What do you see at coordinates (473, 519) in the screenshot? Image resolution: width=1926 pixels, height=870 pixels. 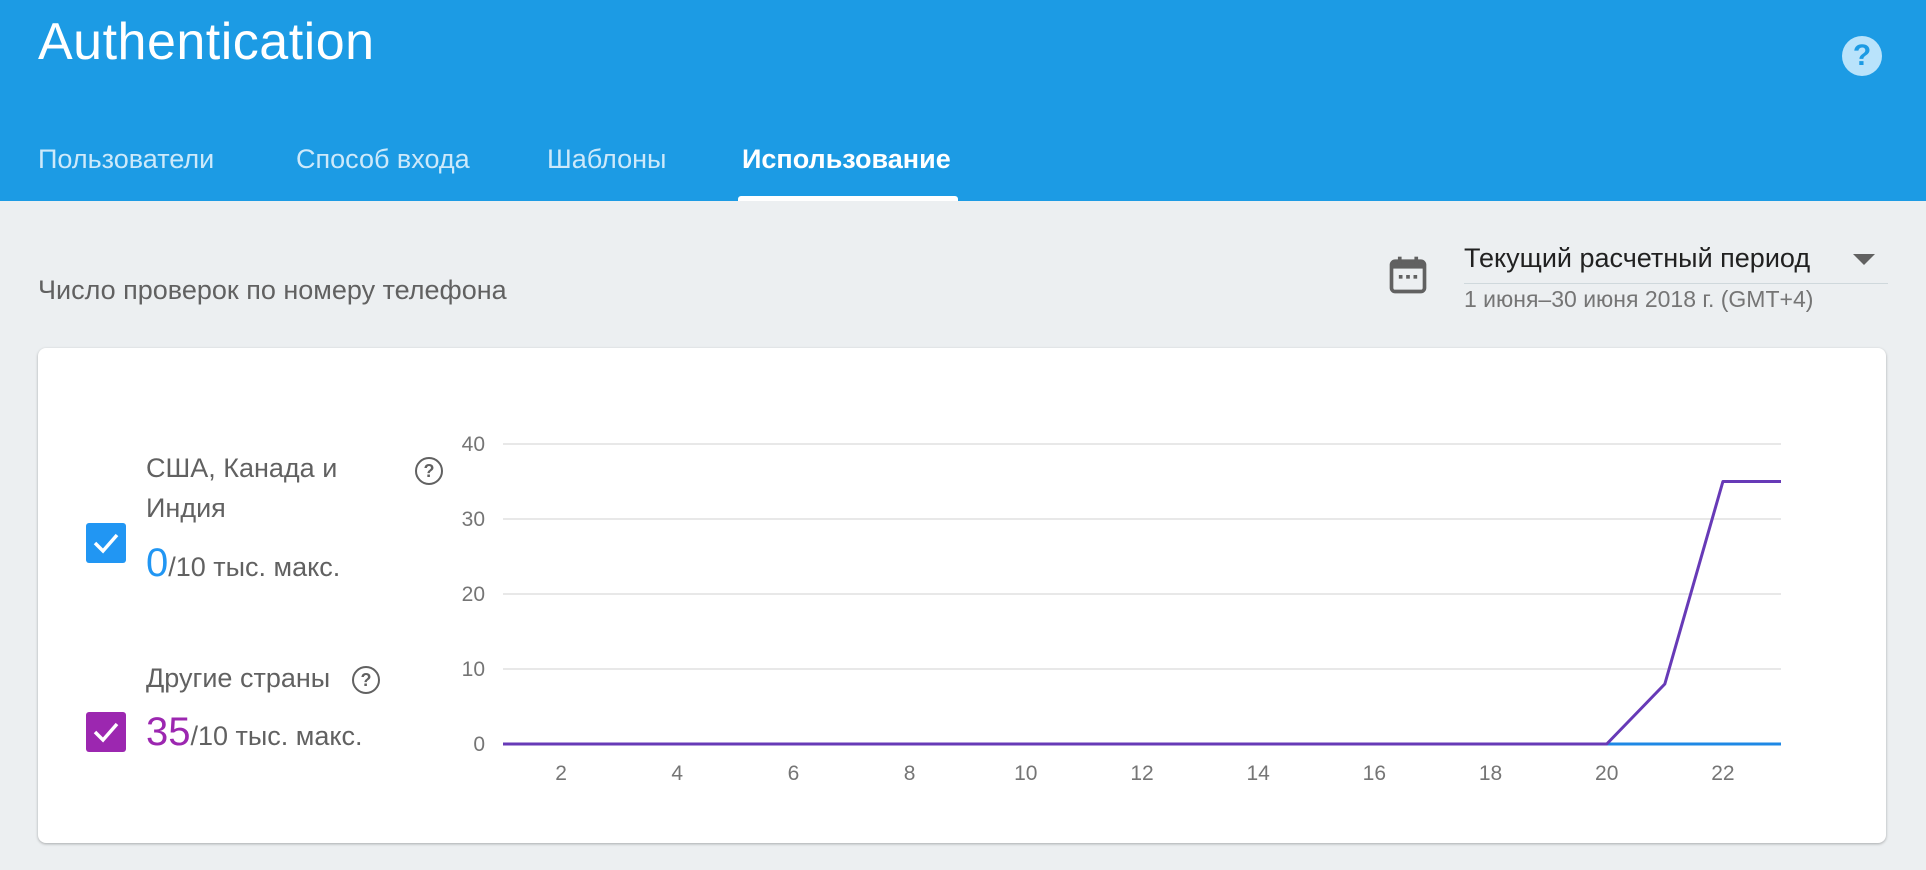 I see `y-tick-label: 30` at bounding box center [473, 519].